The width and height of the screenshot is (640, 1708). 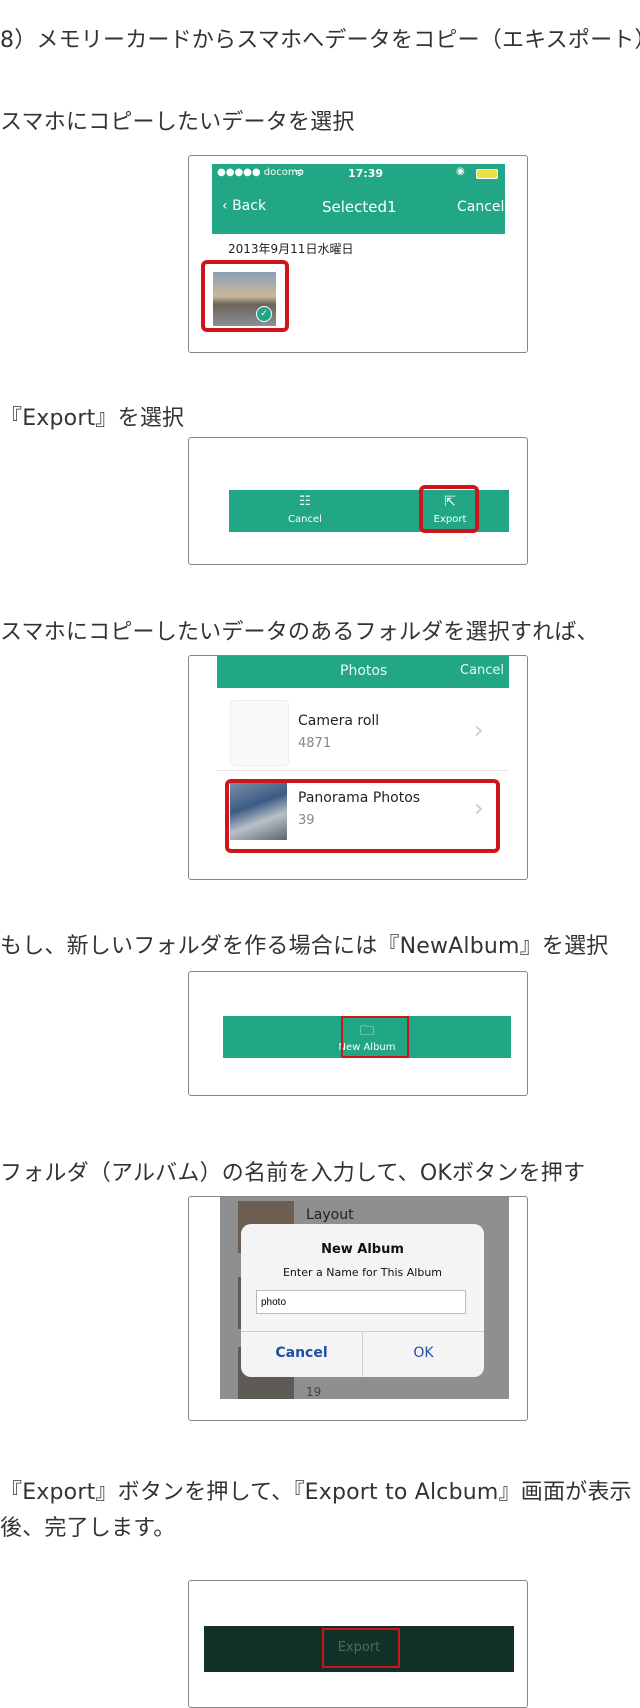 What do you see at coordinates (361, 1648) in the screenshot?
I see `highlight-final-export` at bounding box center [361, 1648].